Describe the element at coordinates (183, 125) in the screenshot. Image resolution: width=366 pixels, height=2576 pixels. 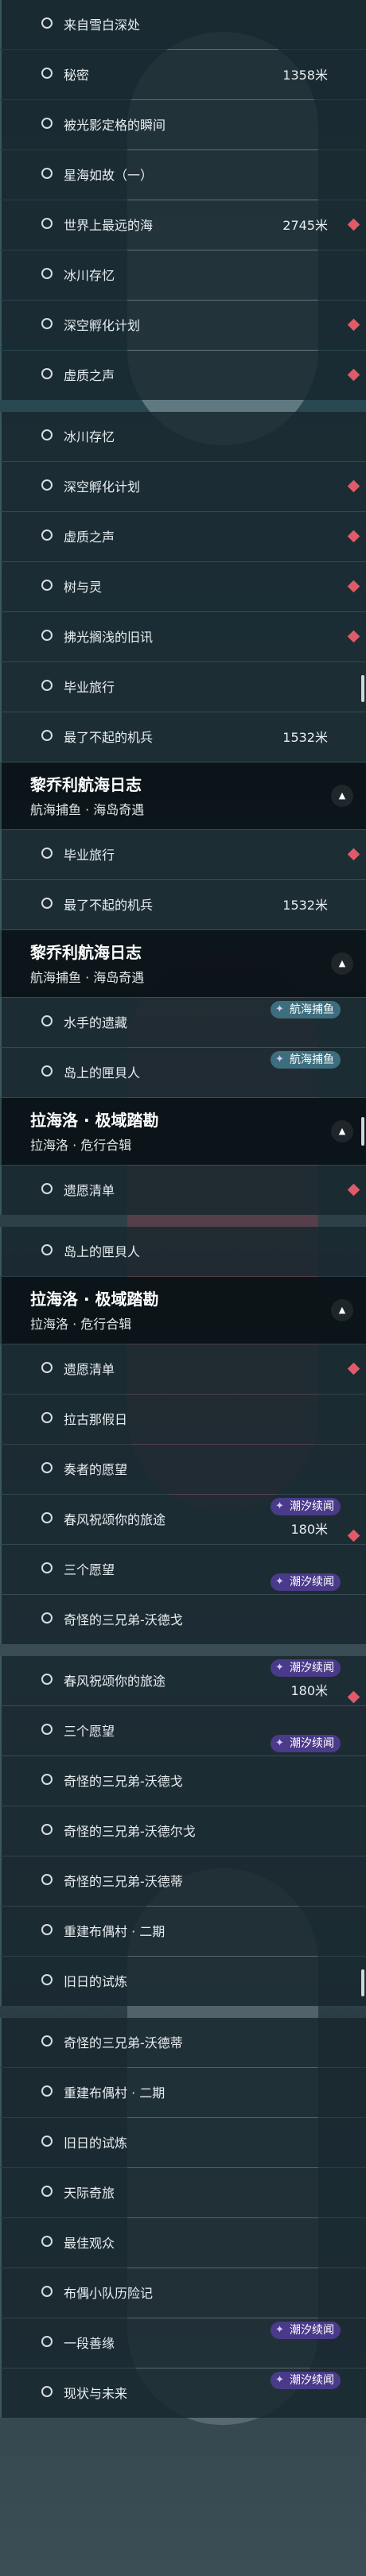
I see `quest-item: 被光影定格的瞬间` at that location.